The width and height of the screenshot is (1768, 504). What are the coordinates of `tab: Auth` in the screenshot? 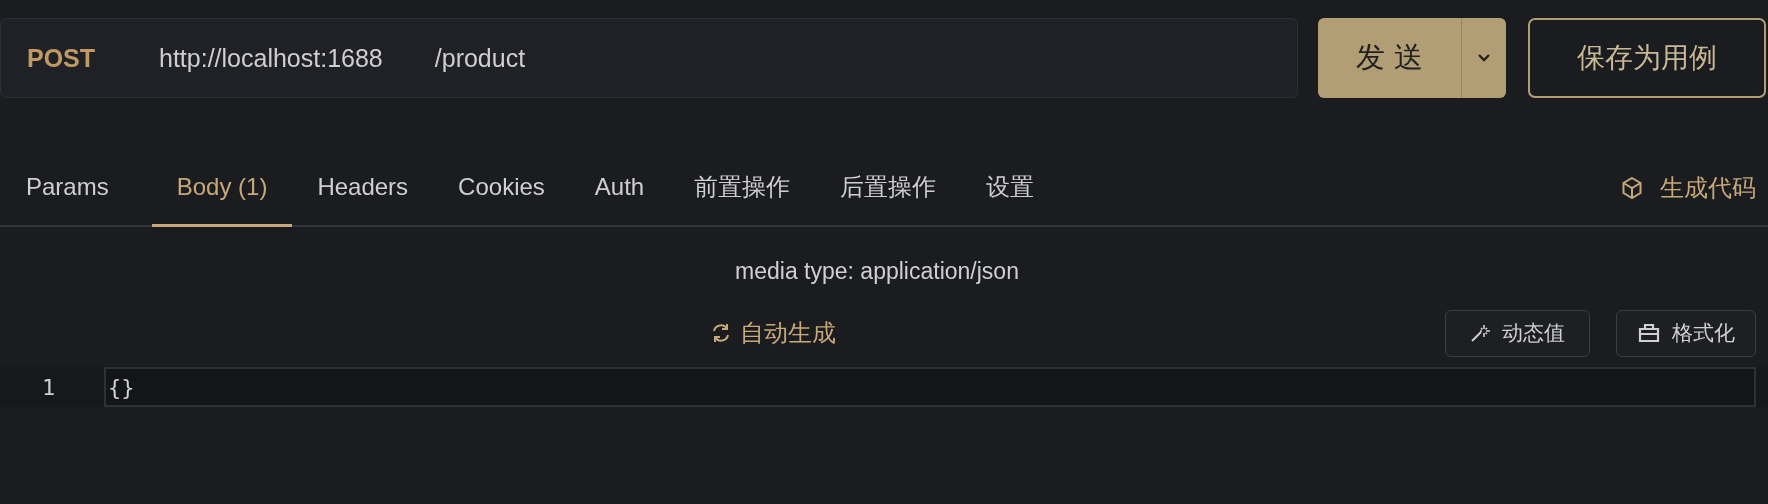 It's located at (619, 188).